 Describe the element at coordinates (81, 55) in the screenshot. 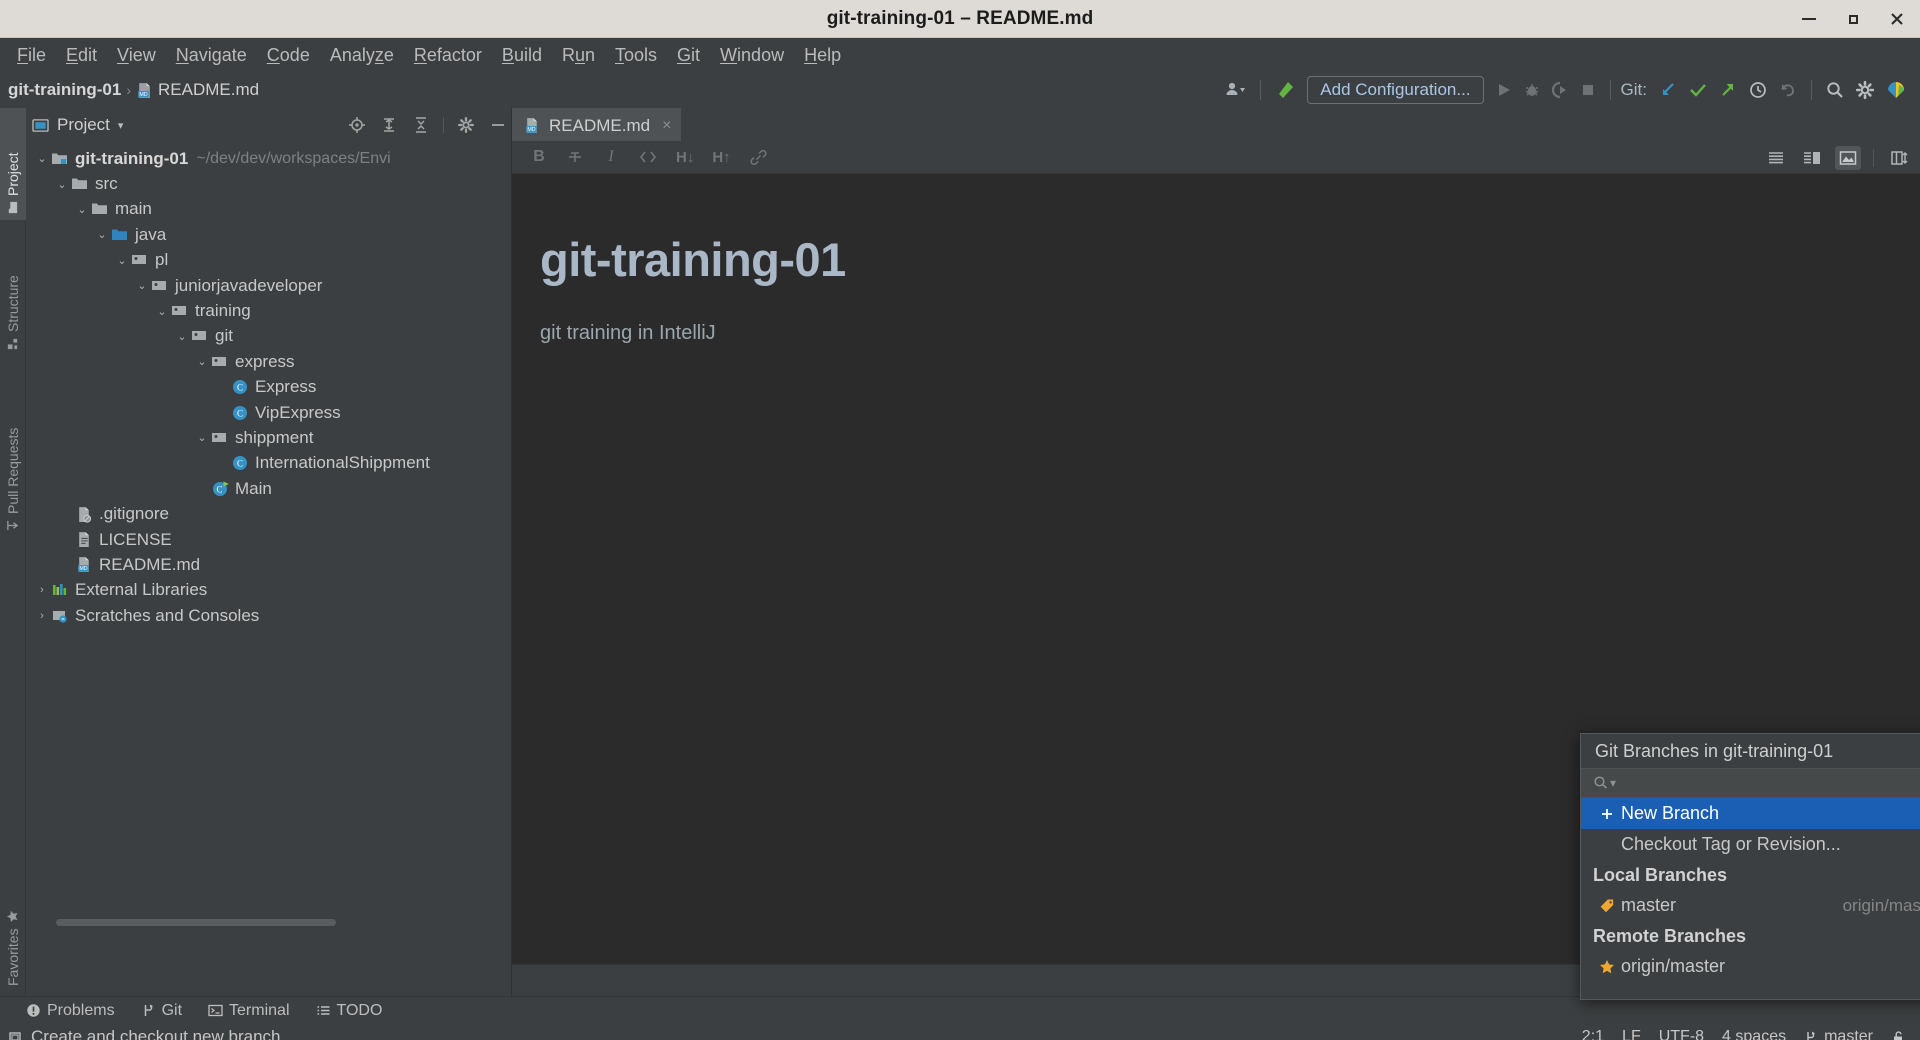

I see `menu-edit: Edit` at that location.